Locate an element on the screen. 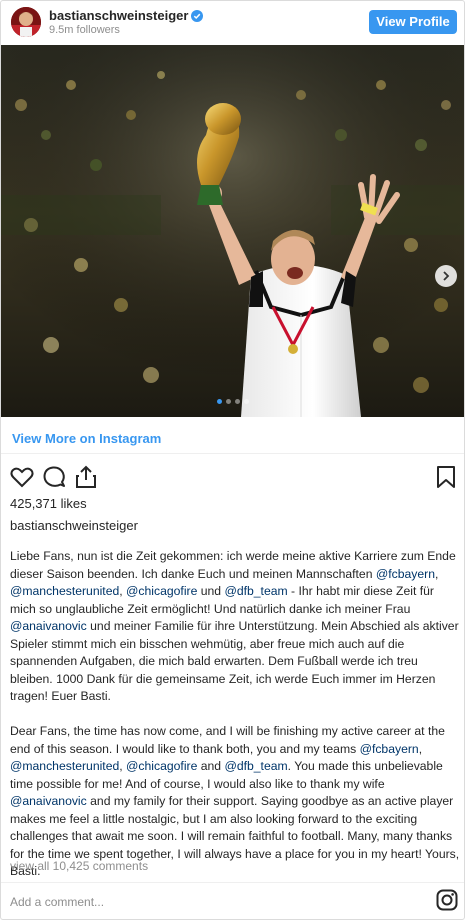  follower-count: 9.5m followers is located at coordinates (84, 30).